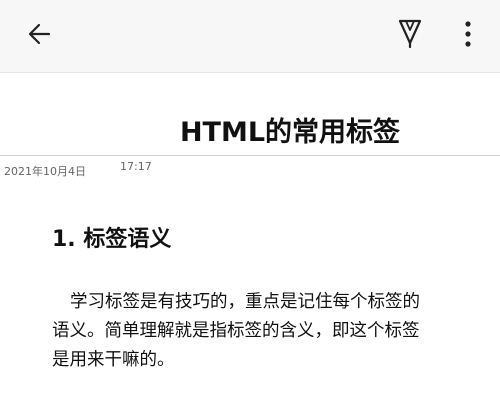 The width and height of the screenshot is (500, 400). I want to click on arrow-left-icon, so click(39, 34).